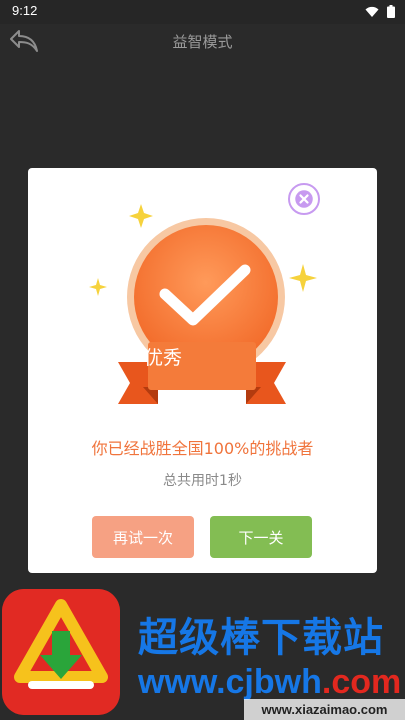 The width and height of the screenshot is (405, 720). Describe the element at coordinates (391, 11) in the screenshot. I see `battery-icon` at that location.